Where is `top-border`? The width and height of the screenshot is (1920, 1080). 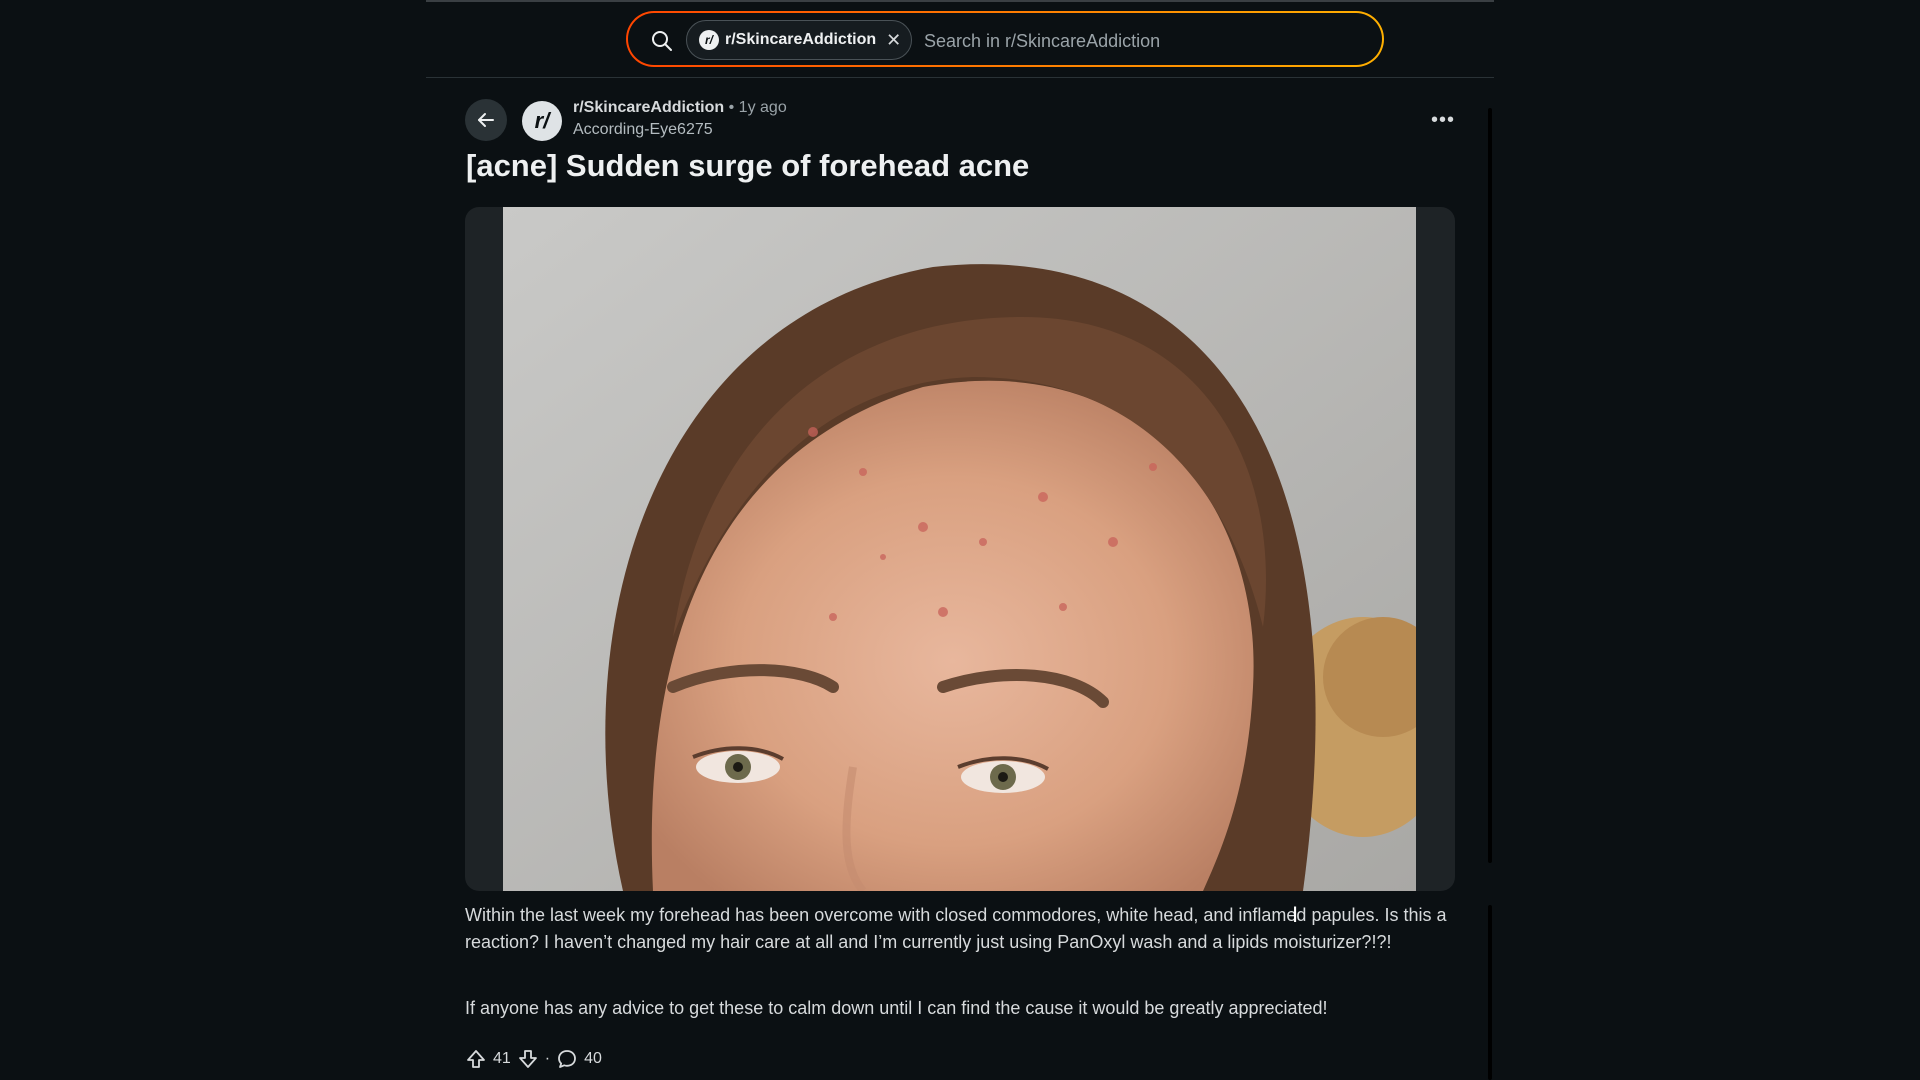
top-border is located at coordinates (960, 1).